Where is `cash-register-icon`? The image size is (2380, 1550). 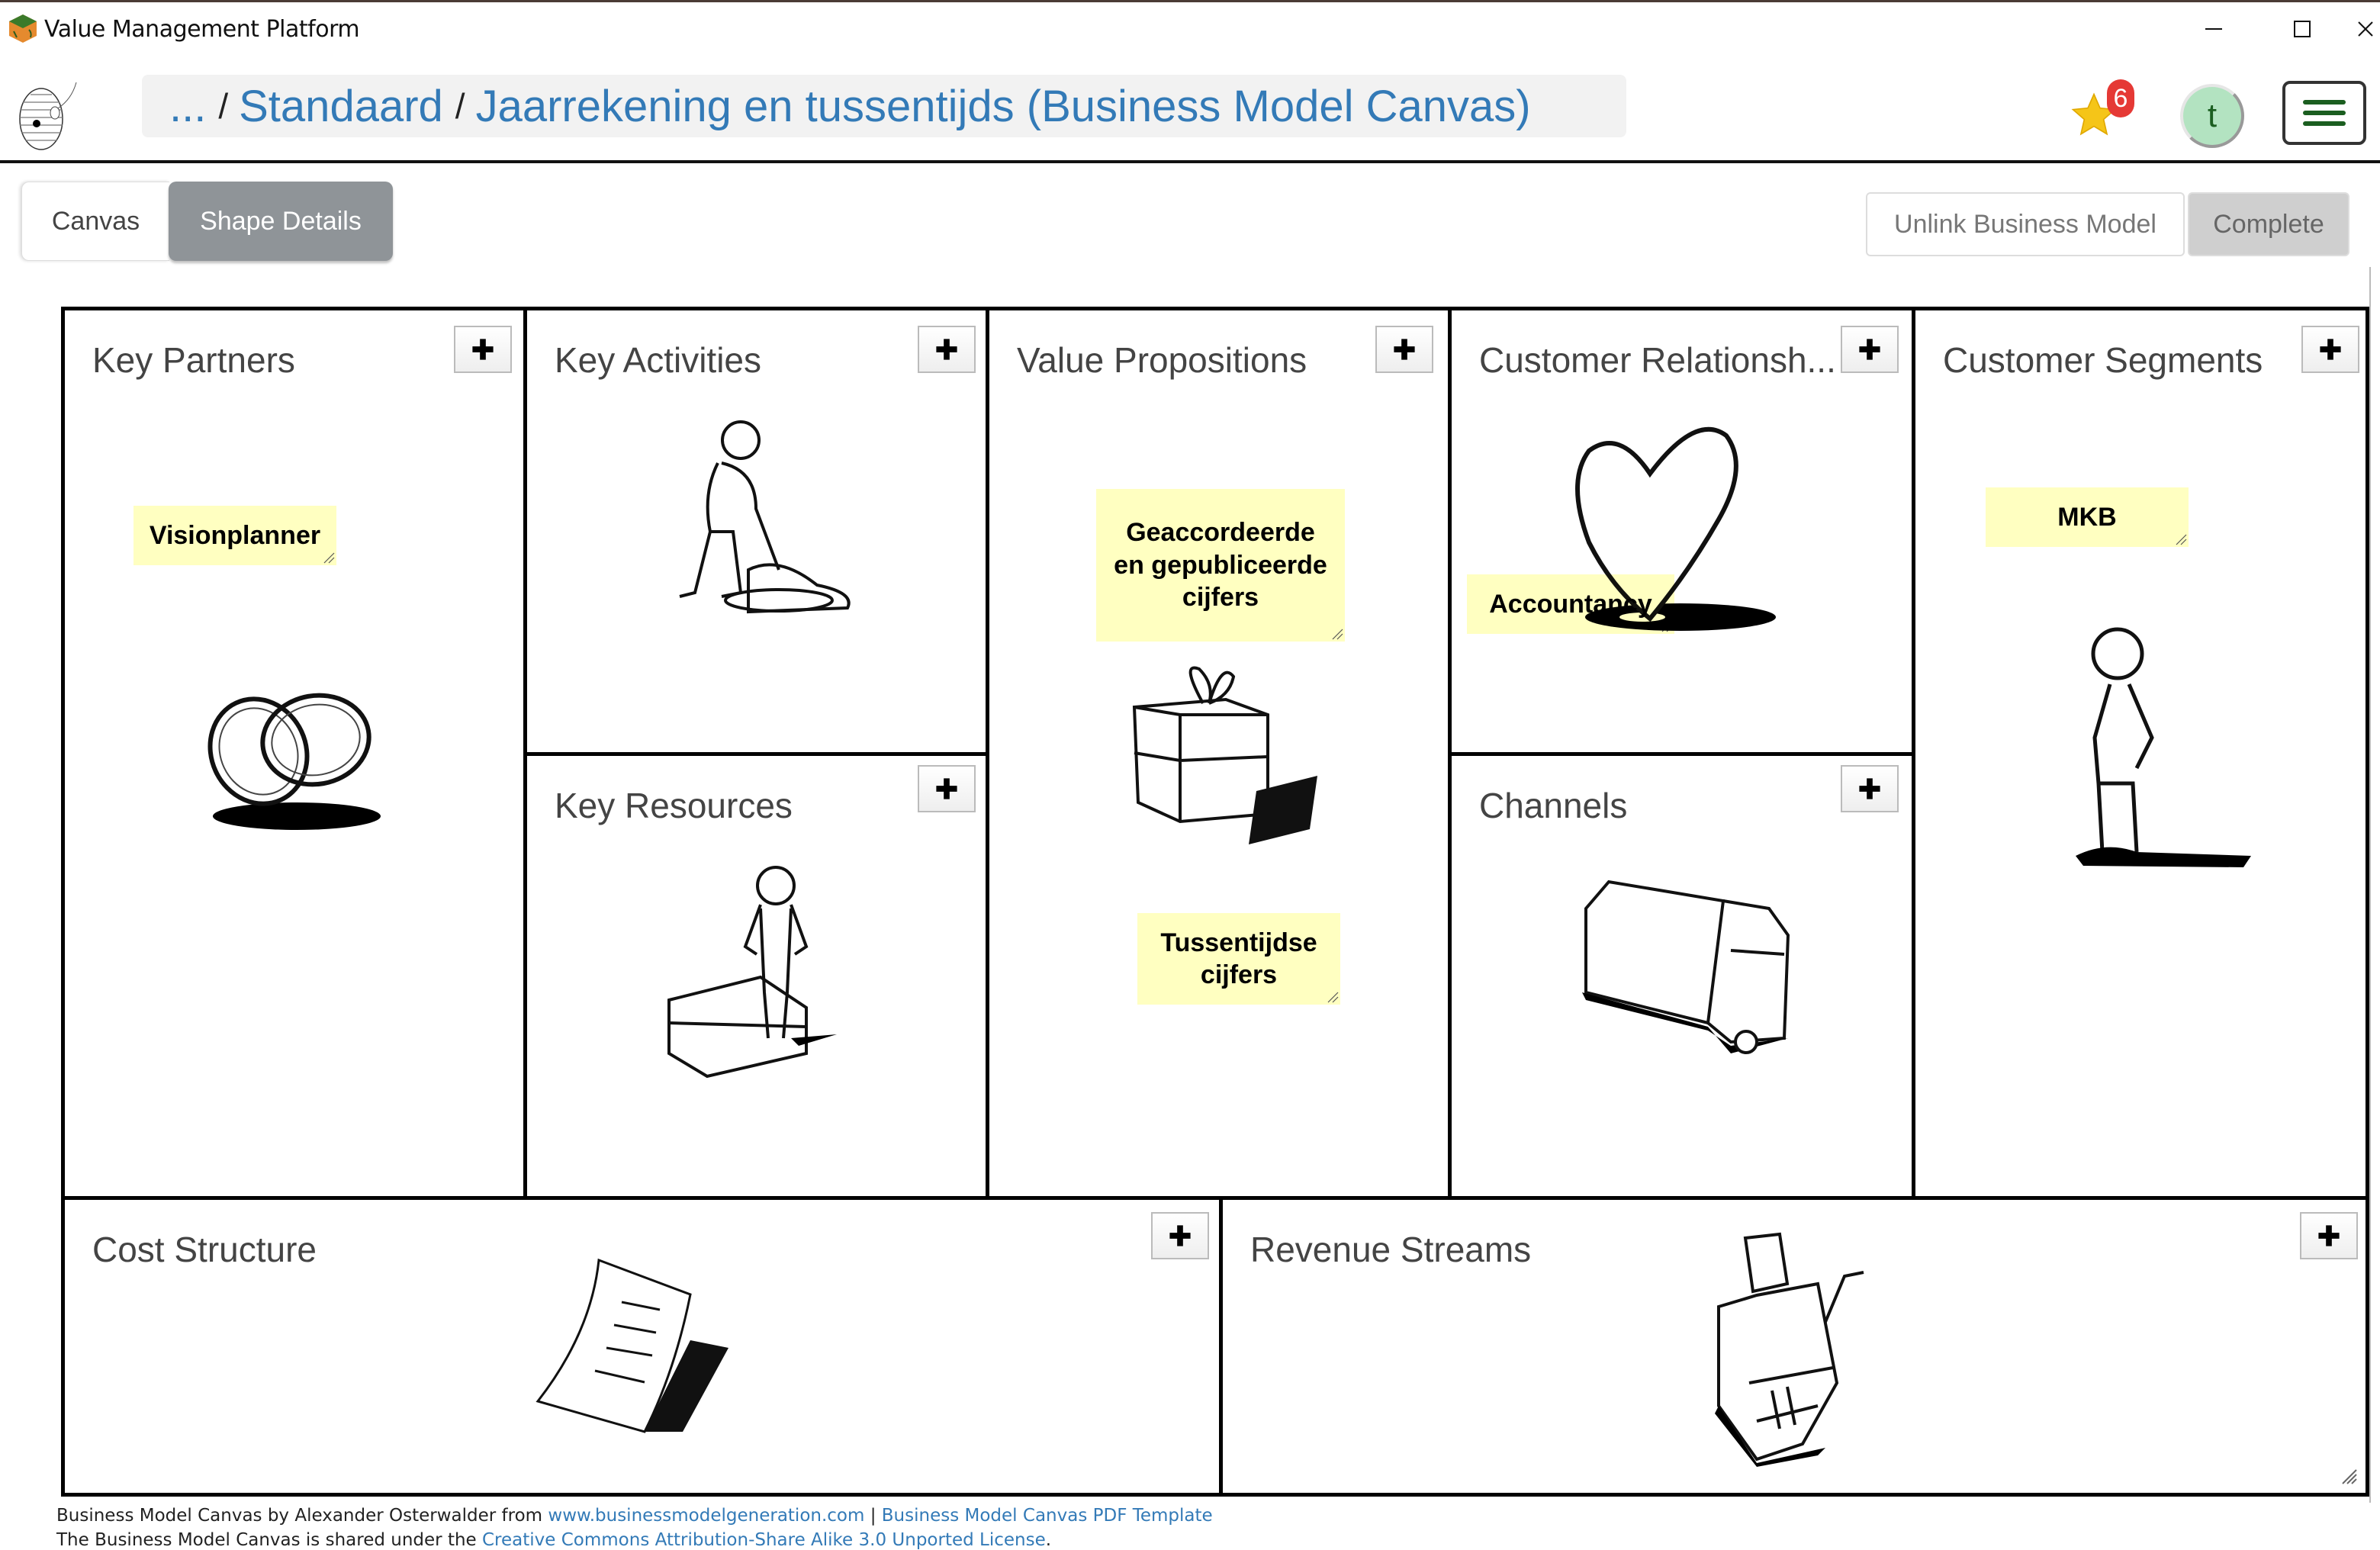 cash-register-icon is located at coordinates (1789, 1349).